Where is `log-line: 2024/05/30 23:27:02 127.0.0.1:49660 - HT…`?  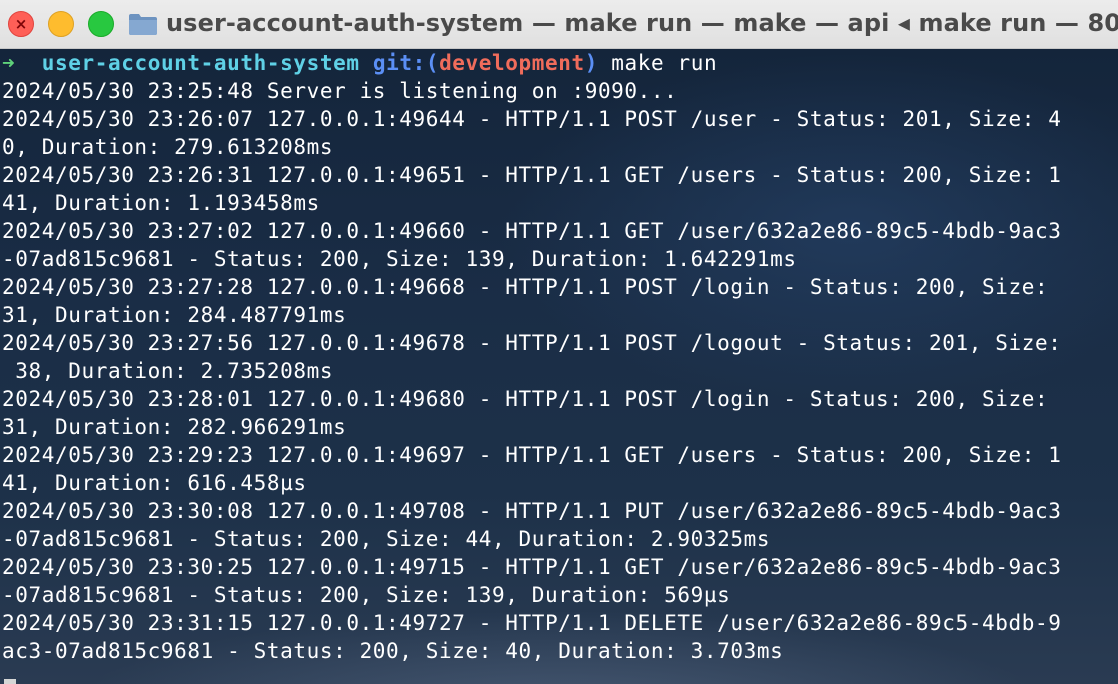 log-line: 2024/05/30 23:27:02 127.0.0.1:49660 - HT… is located at coordinates (532, 231).